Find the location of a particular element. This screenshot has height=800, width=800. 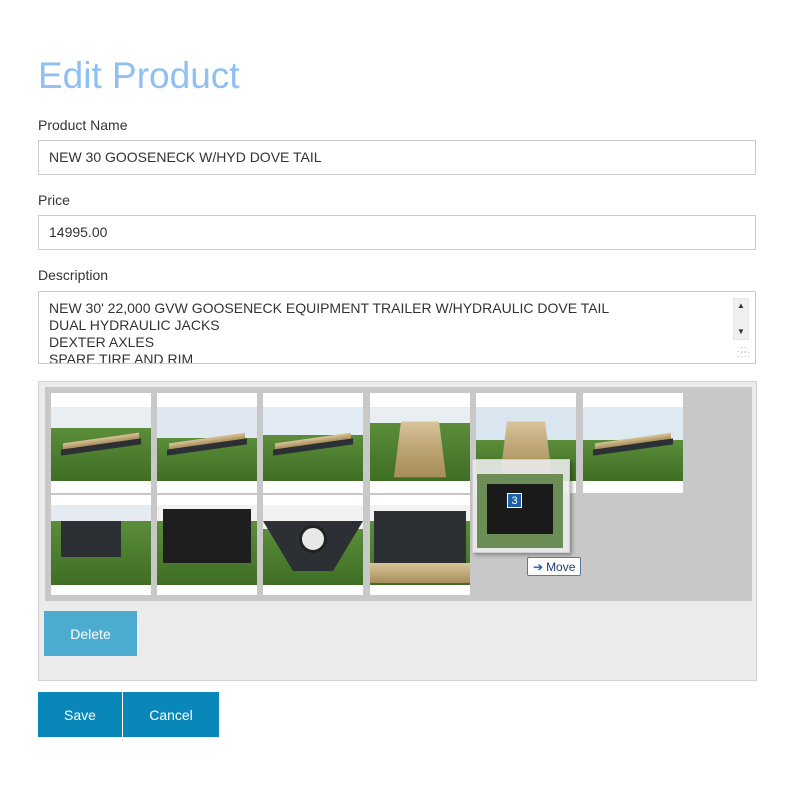

trailer-photo-gooseneck is located at coordinates (101, 545).